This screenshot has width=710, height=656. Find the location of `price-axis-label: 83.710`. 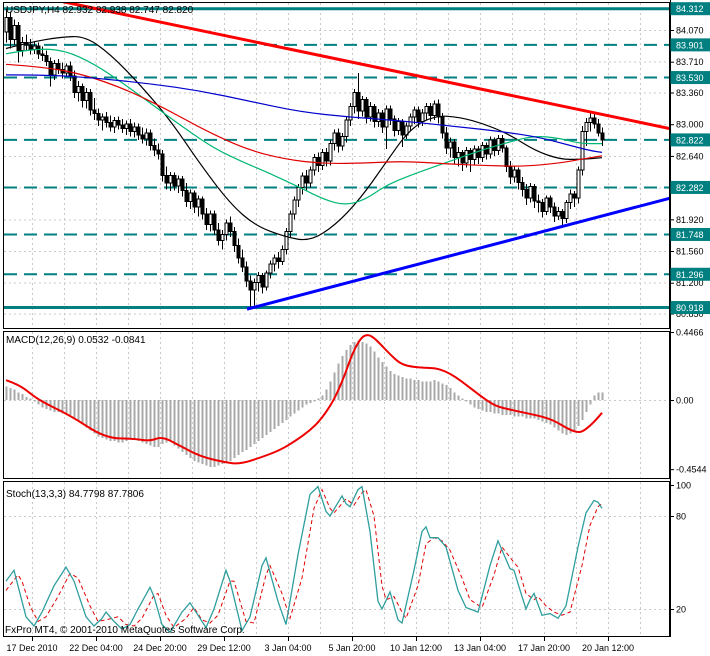

price-axis-label: 83.710 is located at coordinates (690, 62).